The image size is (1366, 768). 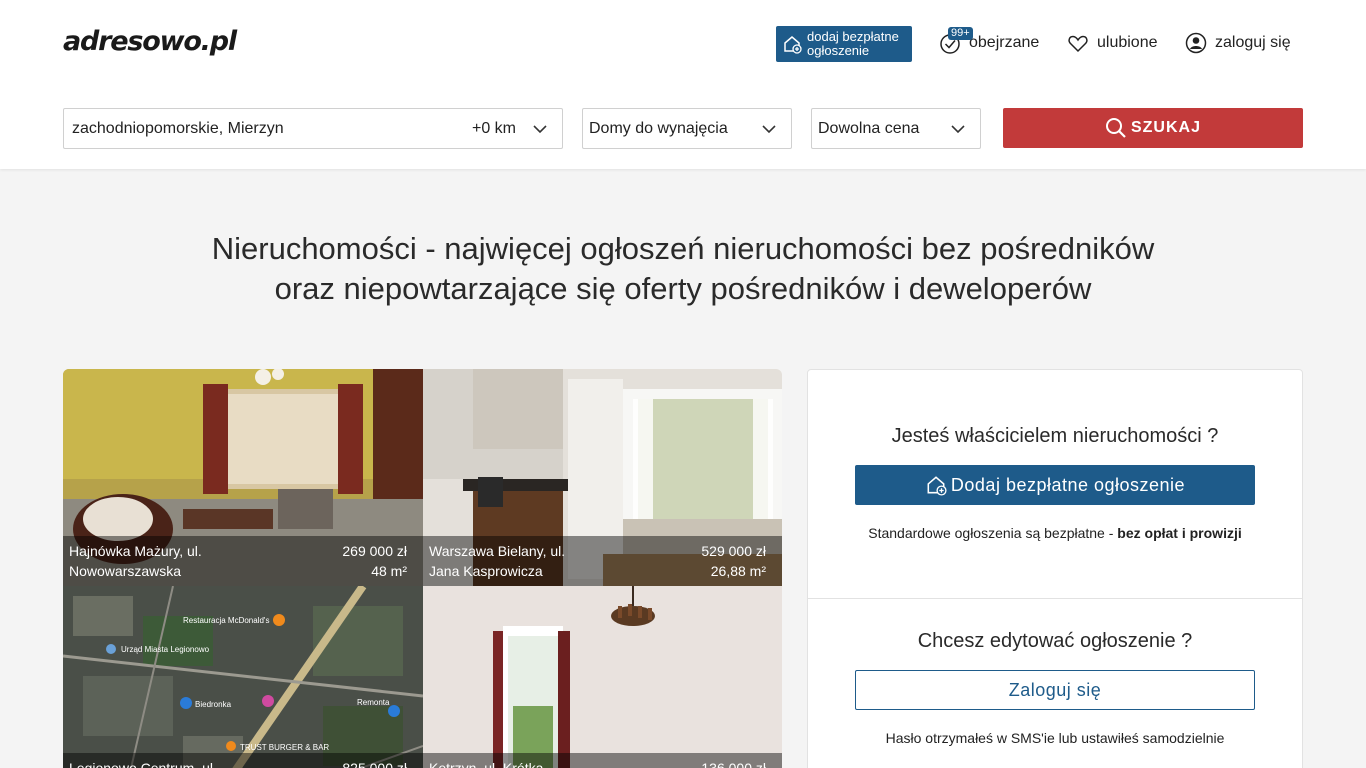 What do you see at coordinates (213, 704) in the screenshot?
I see `map-label: Biedronka` at bounding box center [213, 704].